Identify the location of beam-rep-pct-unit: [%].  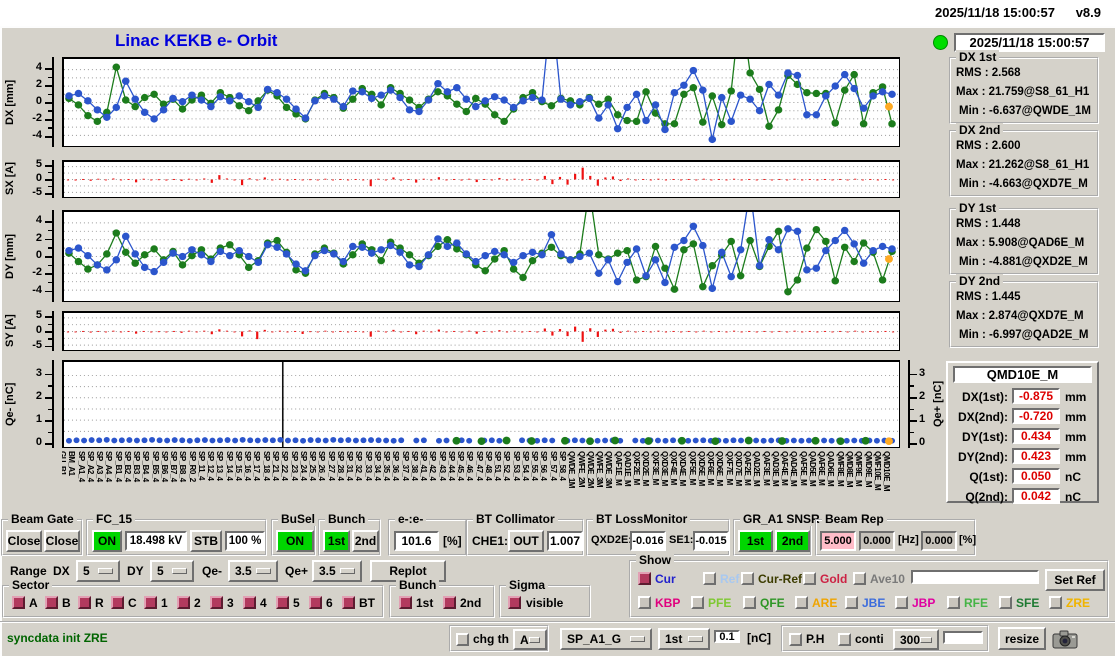
(968, 540).